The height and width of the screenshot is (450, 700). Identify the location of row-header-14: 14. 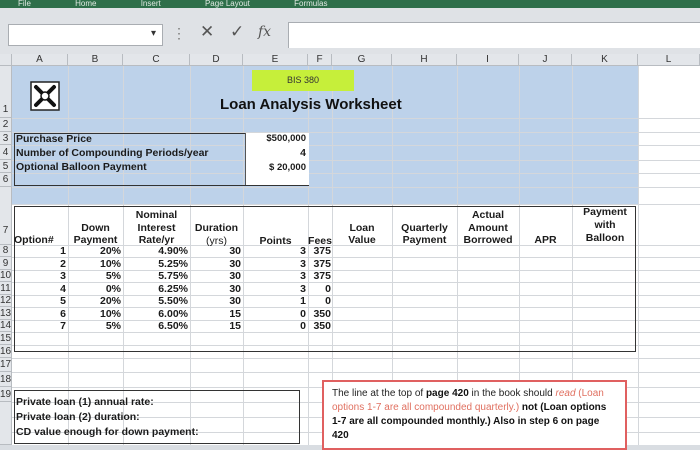
(6, 326).